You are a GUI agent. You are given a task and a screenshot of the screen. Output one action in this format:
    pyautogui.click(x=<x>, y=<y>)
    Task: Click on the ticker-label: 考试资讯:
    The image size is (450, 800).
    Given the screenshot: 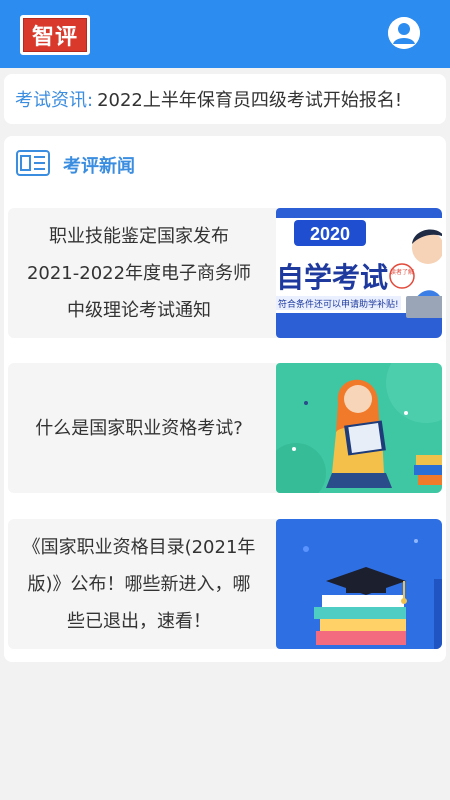 What is the action you would take?
    pyautogui.click(x=54, y=100)
    